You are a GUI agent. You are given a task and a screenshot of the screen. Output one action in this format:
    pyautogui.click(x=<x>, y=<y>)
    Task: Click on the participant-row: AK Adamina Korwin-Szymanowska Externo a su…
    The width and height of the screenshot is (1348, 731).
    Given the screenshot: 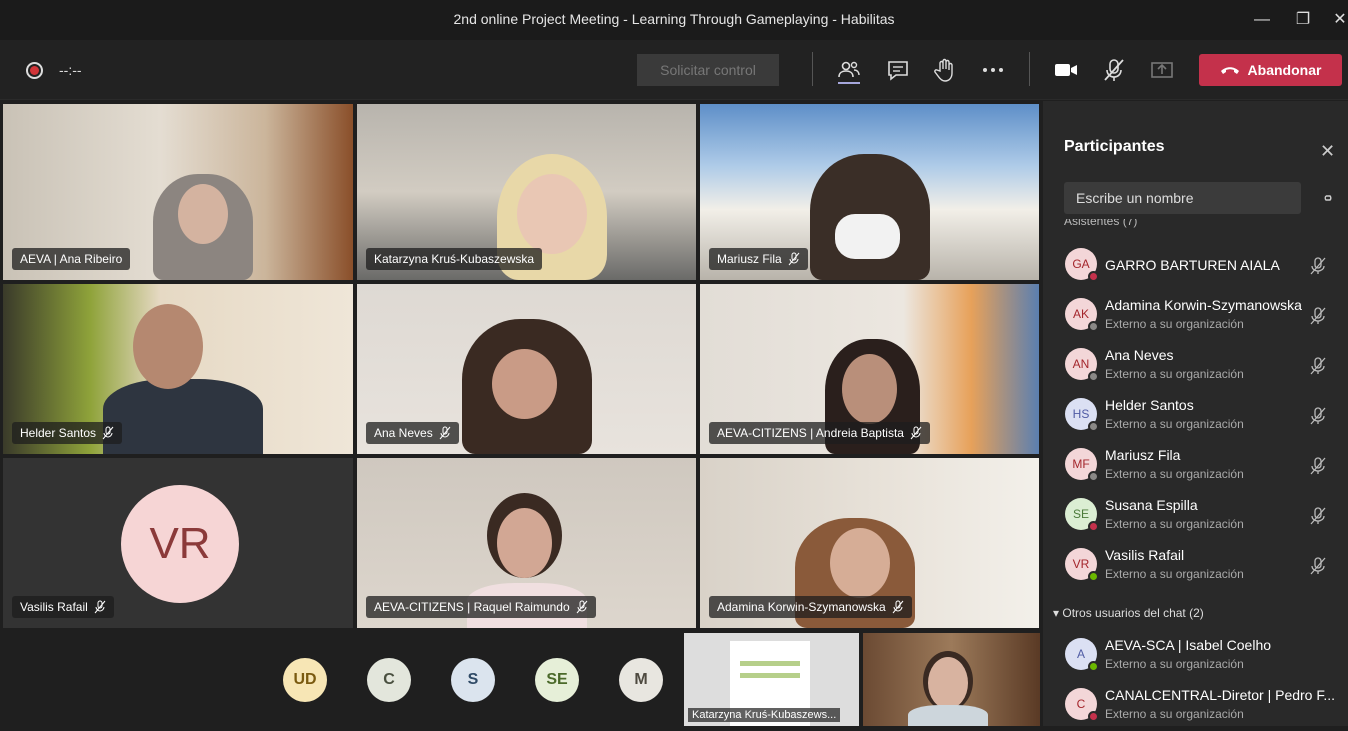 What is the action you would take?
    pyautogui.click(x=1195, y=316)
    